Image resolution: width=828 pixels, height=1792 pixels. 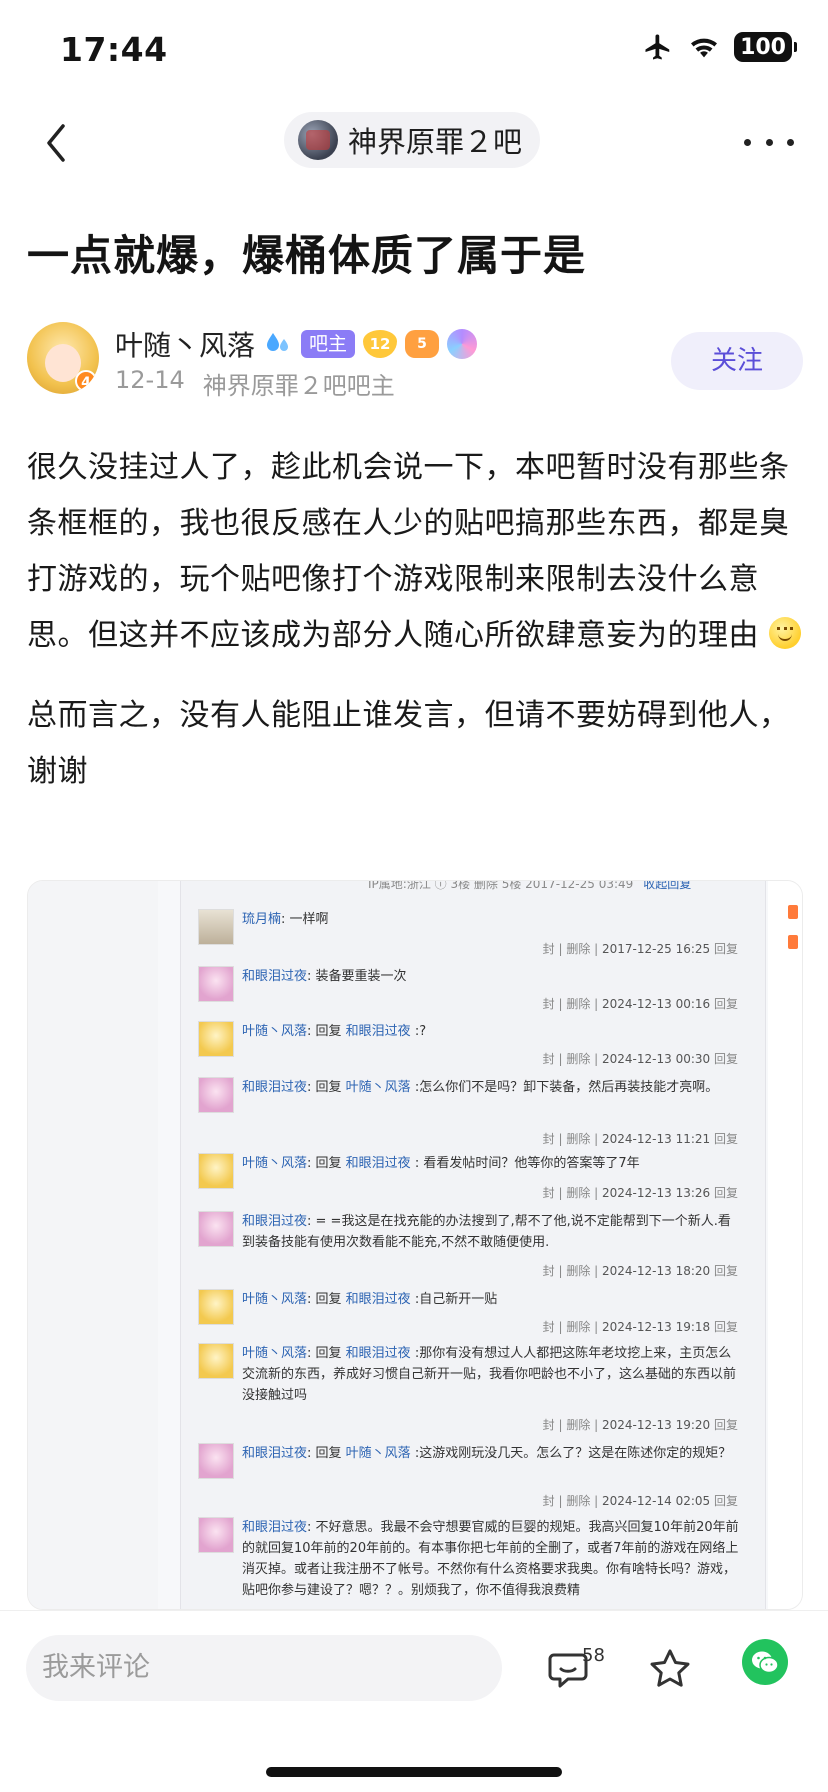 What do you see at coordinates (185, 344) in the screenshot?
I see `author-name: 叶随丶风落` at bounding box center [185, 344].